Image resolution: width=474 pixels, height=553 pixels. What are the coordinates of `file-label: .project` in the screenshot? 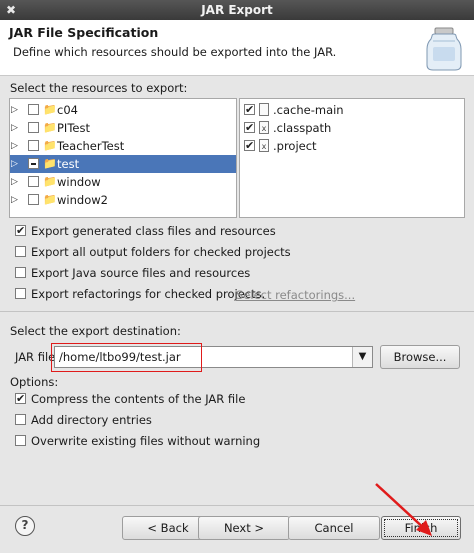 It's located at (295, 146).